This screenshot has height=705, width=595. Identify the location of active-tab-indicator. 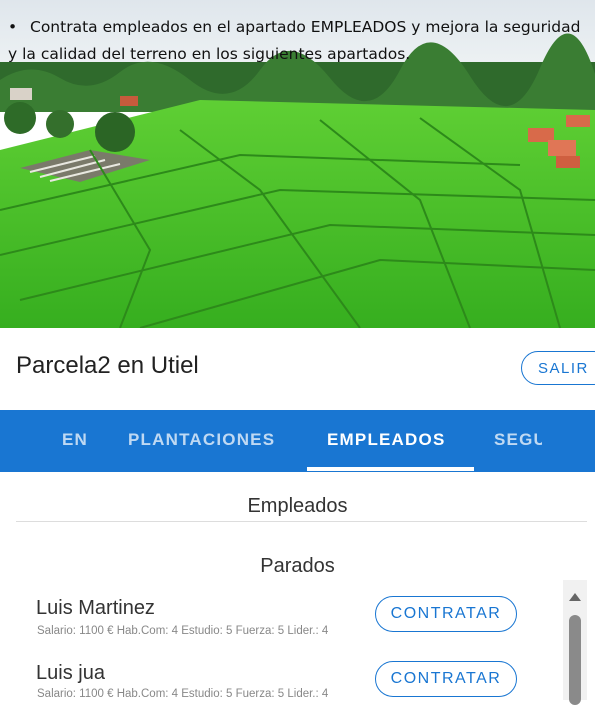
(390, 469).